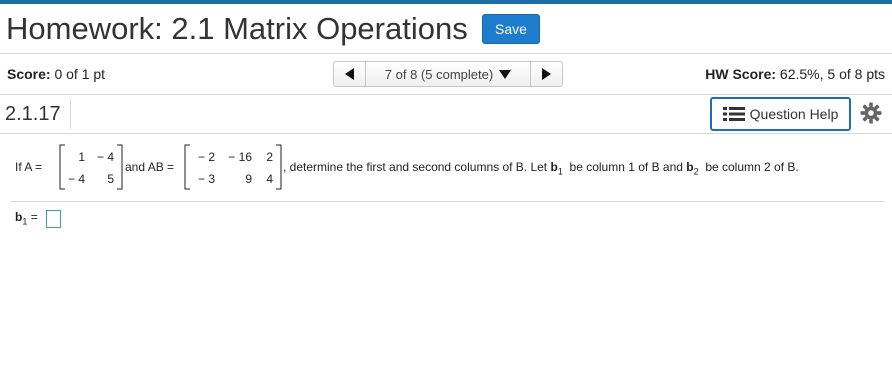 The image size is (892, 386). I want to click on matrix-ab: − 2 − 16 2 − 3 9 4, so click(233, 167).